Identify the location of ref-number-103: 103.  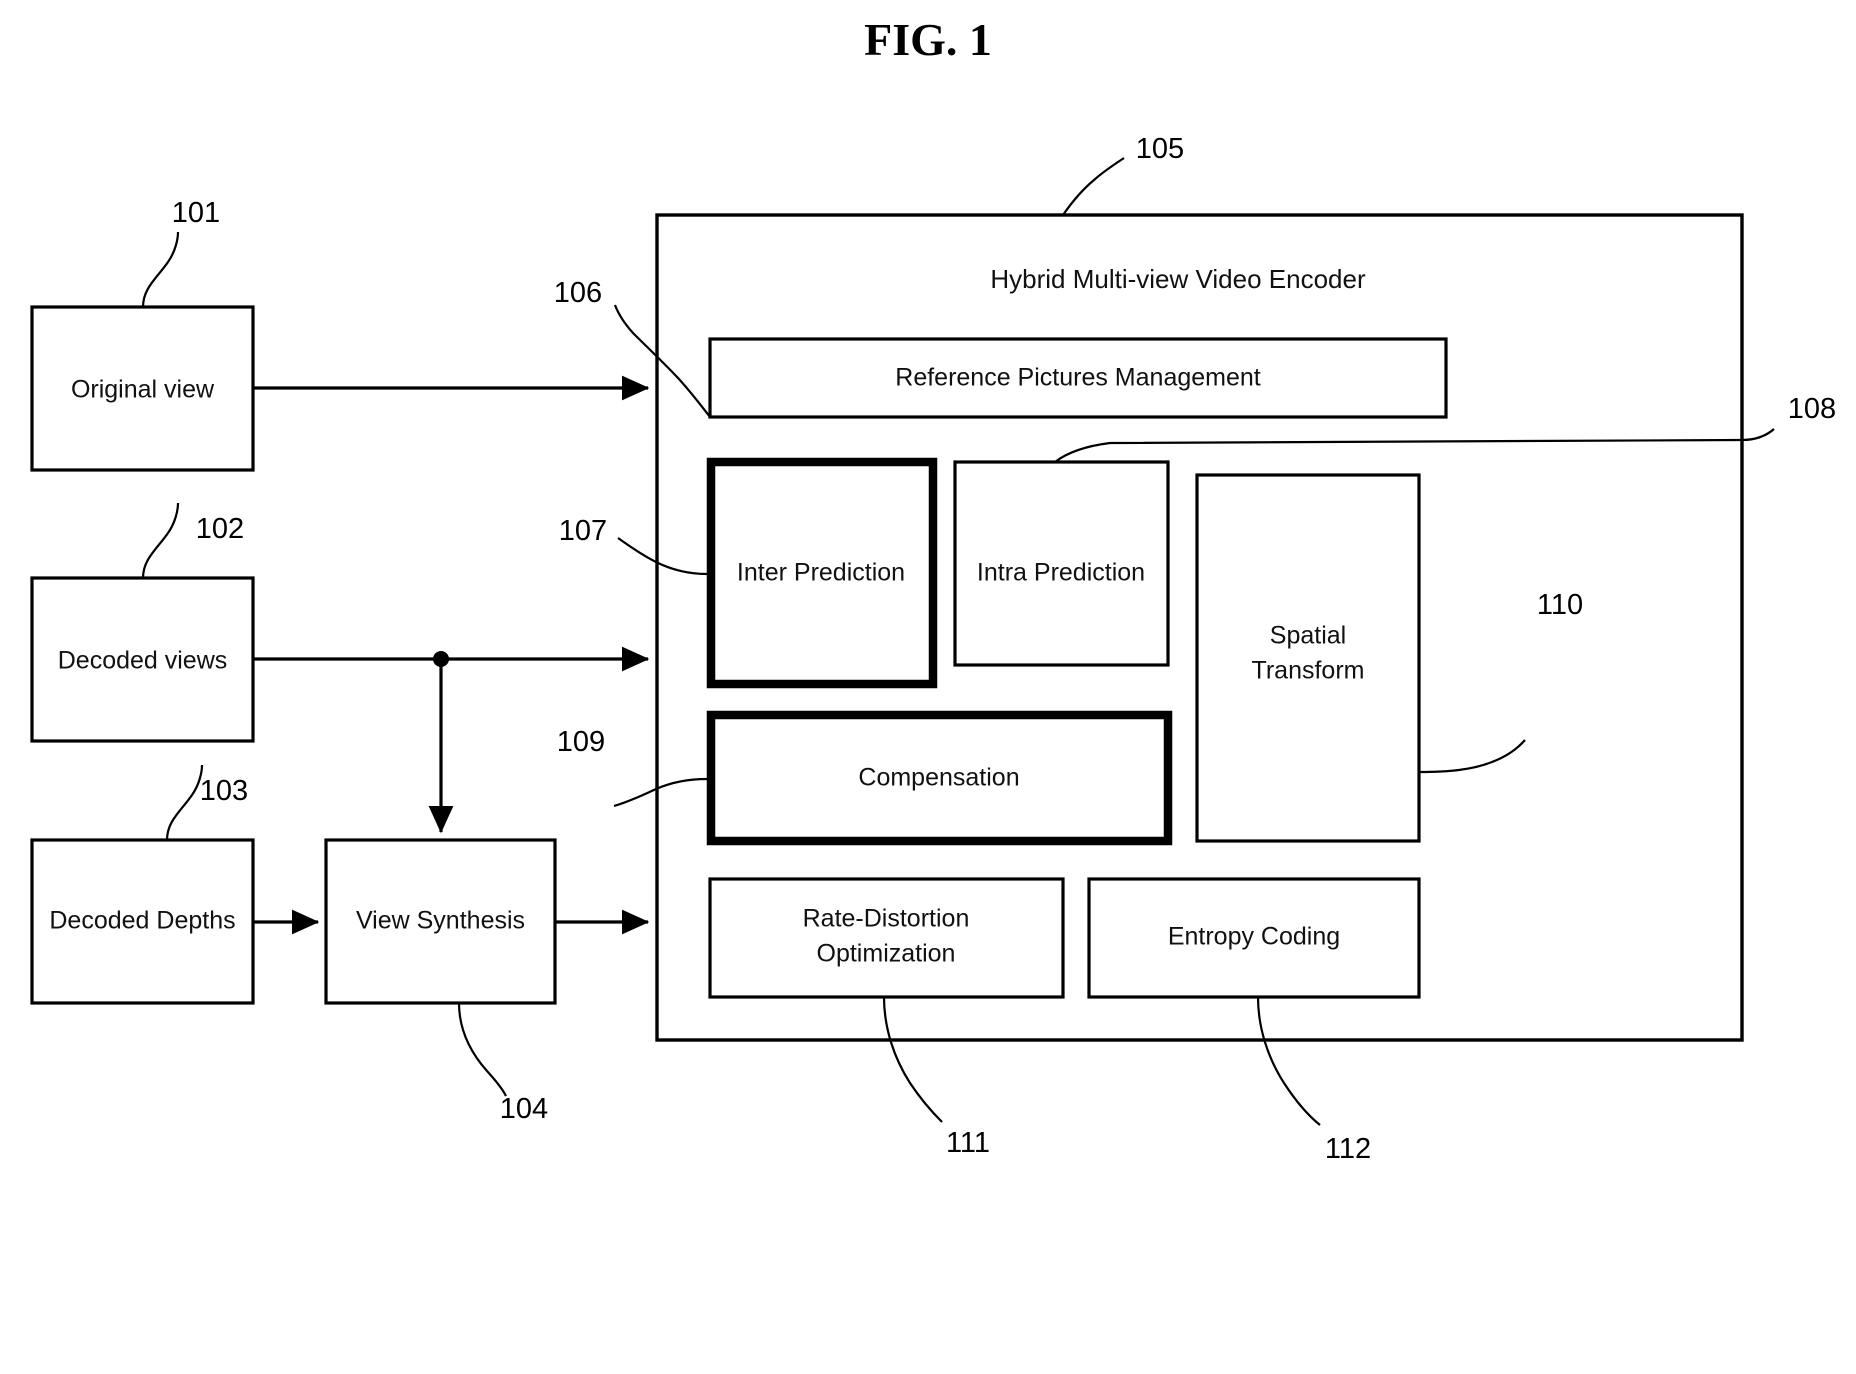
(224, 791).